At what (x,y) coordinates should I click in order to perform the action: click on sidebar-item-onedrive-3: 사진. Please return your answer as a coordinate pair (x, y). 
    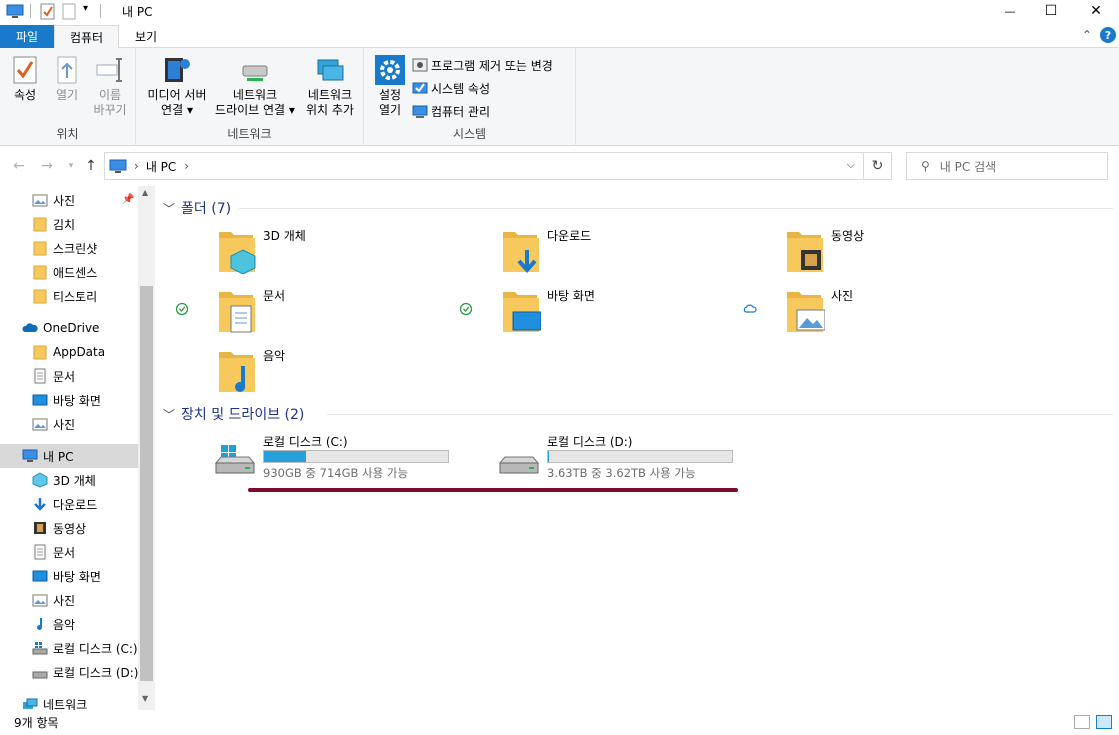
    Looking at the image, I should click on (69, 424).